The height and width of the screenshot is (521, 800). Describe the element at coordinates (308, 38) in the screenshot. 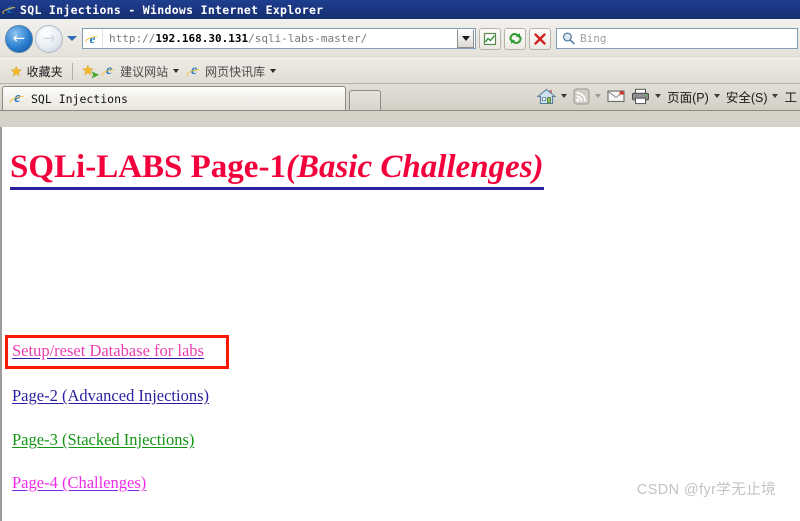

I see `url-path: /sqli-labs-master/` at that location.